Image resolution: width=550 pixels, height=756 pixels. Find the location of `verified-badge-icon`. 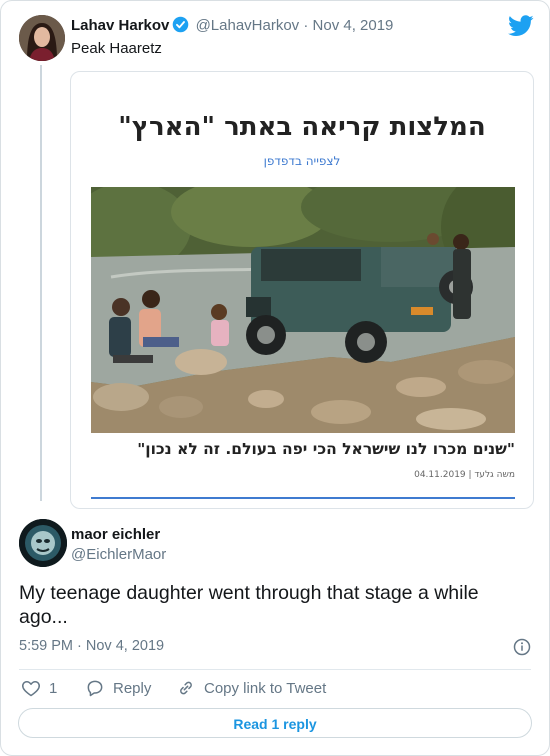

verified-badge-icon is located at coordinates (180, 27).